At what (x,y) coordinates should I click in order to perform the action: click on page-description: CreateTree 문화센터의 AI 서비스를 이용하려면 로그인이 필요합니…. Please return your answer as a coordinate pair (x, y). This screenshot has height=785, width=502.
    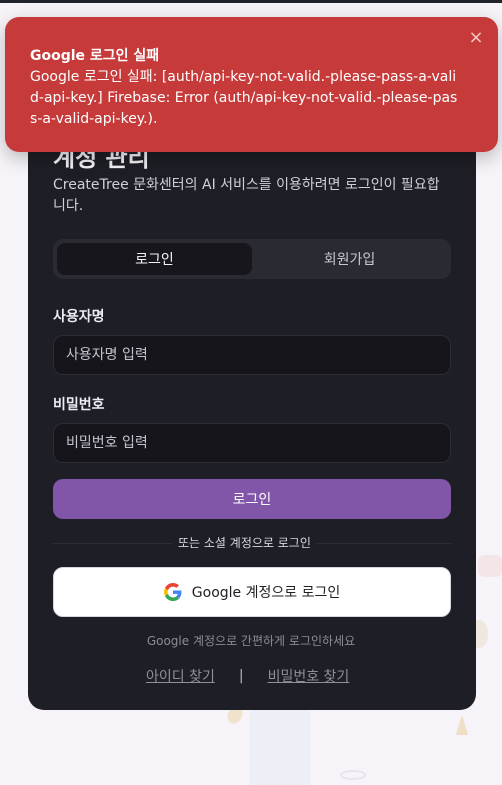
    Looking at the image, I should click on (246, 195).